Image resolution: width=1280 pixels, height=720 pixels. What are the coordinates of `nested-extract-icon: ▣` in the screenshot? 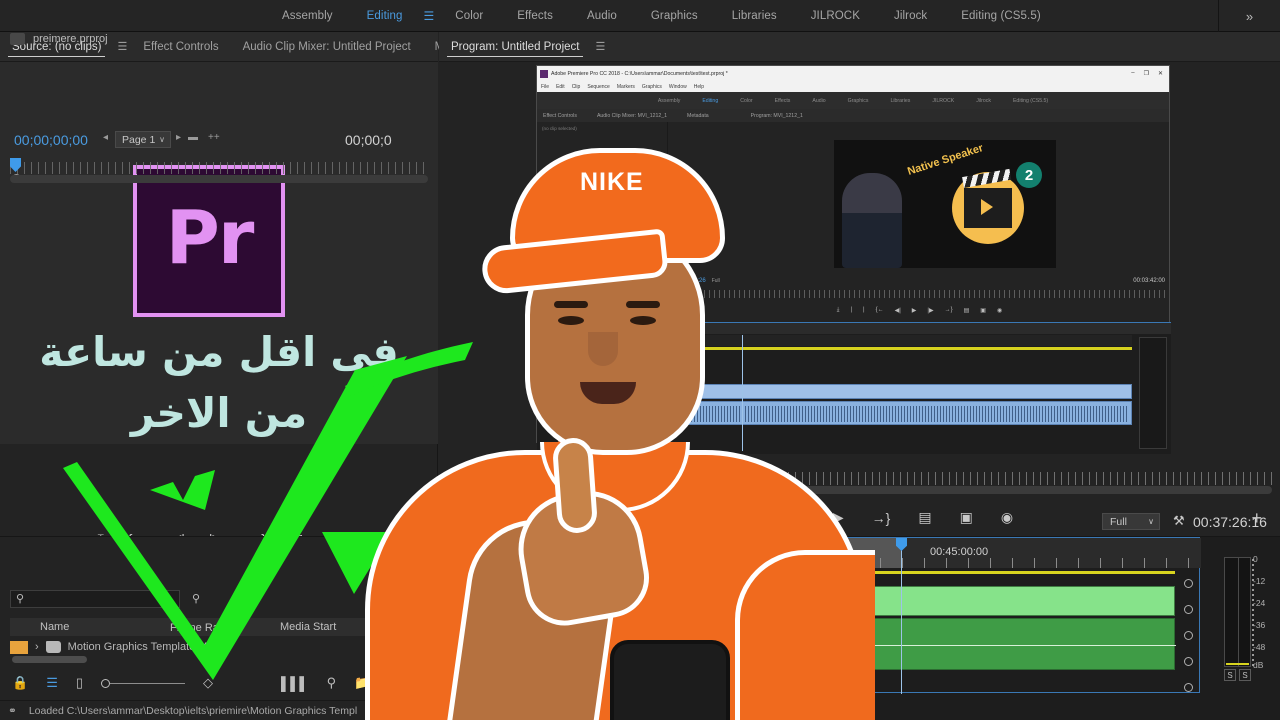 It's located at (983, 310).